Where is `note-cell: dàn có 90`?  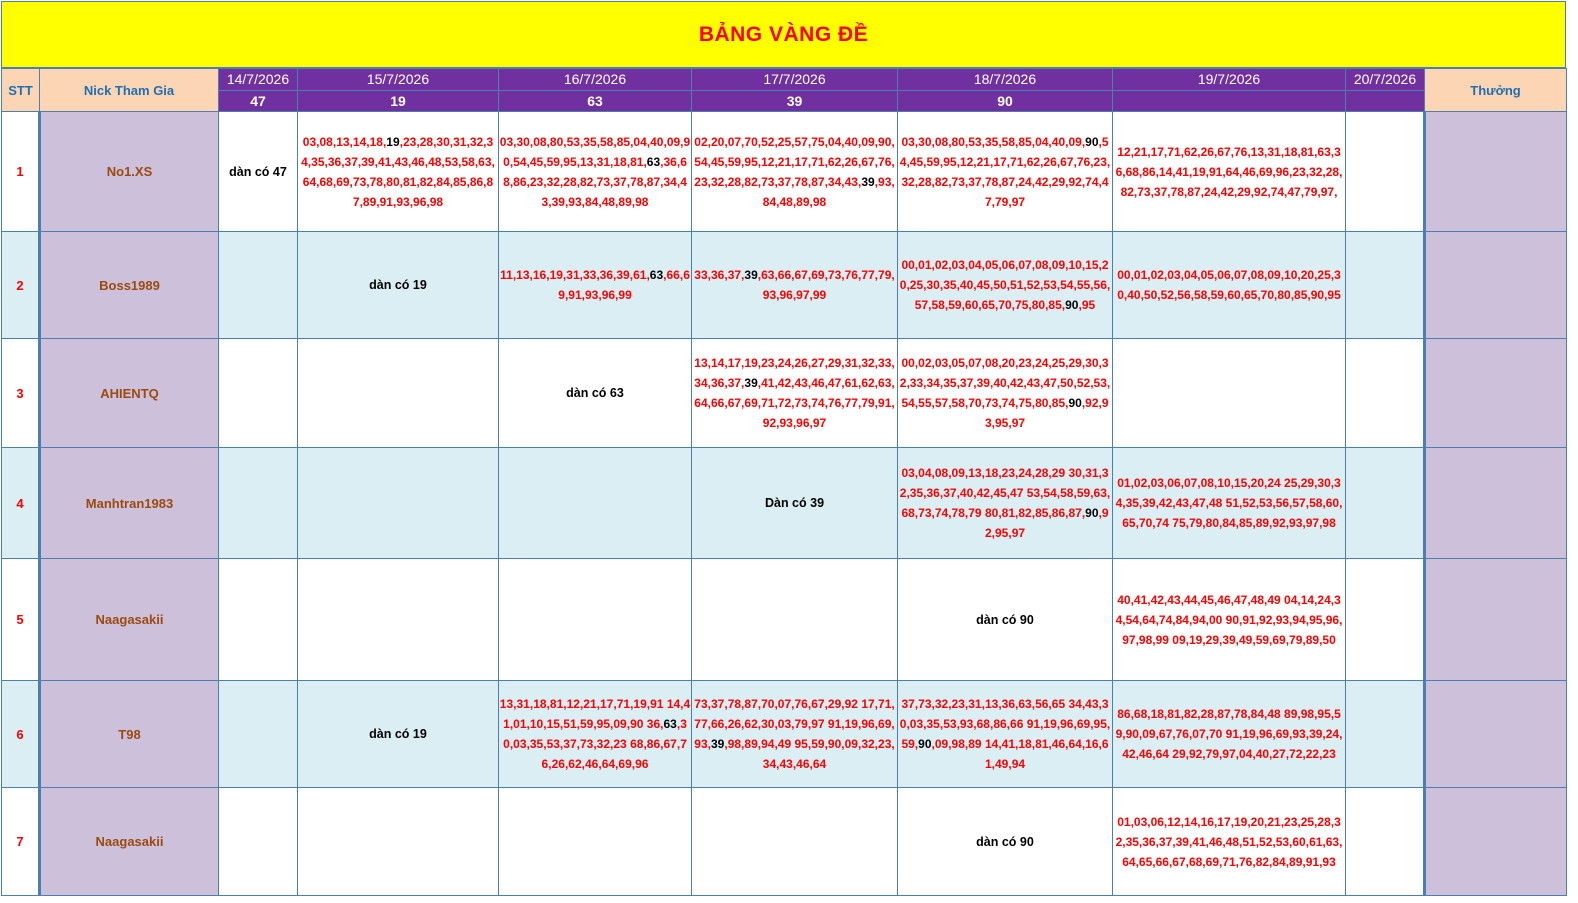
note-cell: dàn có 90 is located at coordinates (1005, 841).